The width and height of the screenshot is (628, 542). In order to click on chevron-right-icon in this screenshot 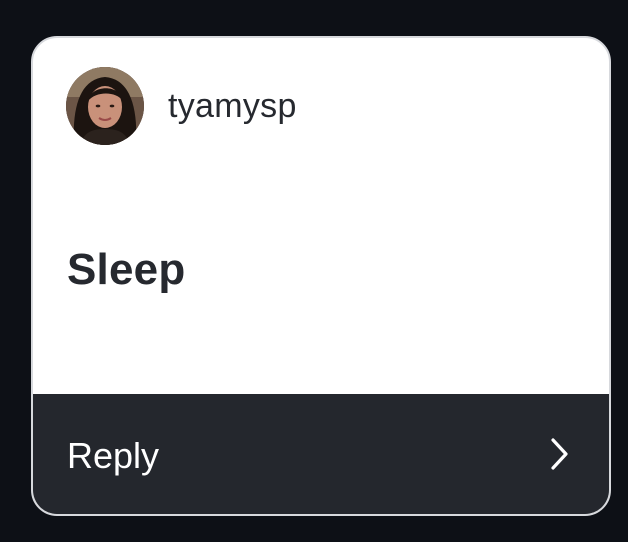, I will do `click(560, 454)`.